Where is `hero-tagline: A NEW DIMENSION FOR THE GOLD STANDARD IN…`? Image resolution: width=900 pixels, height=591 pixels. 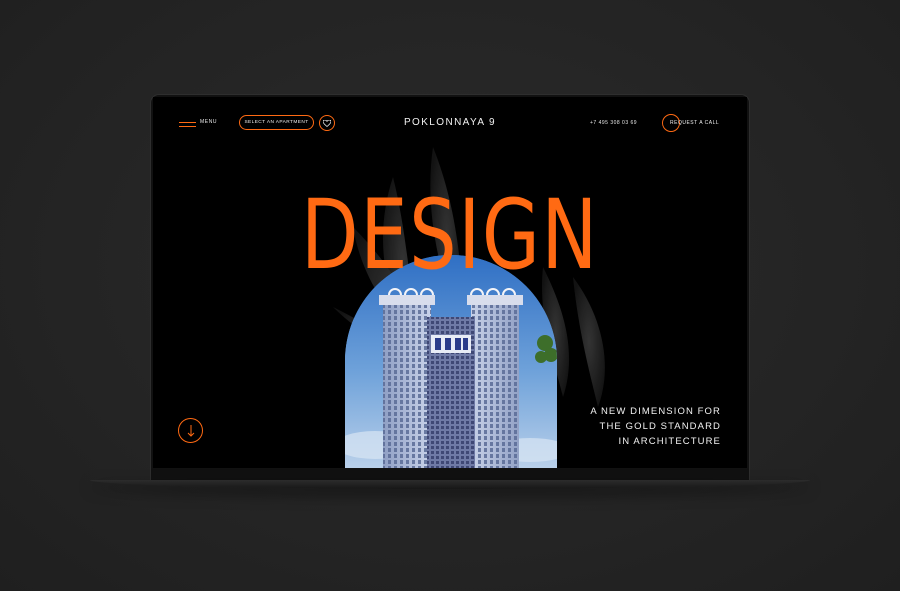
hero-tagline: A NEW DIMENSION FOR THE GOLD STANDARD IN… is located at coordinates (655, 426).